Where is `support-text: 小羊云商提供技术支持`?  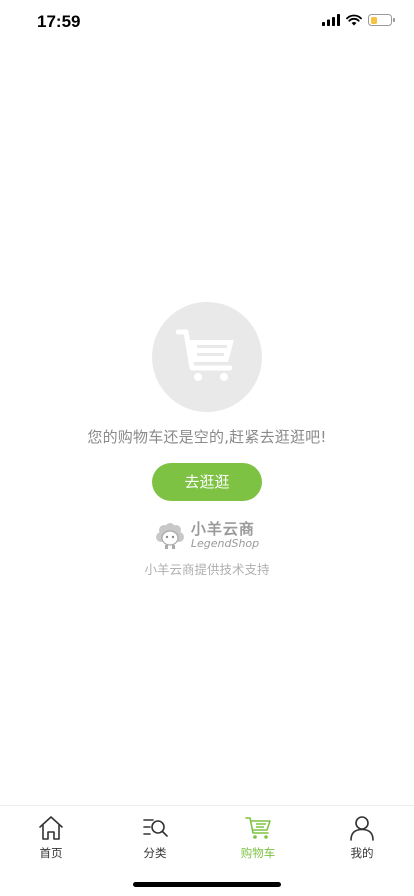
support-text: 小羊云商提供技术支持 is located at coordinates (207, 569).